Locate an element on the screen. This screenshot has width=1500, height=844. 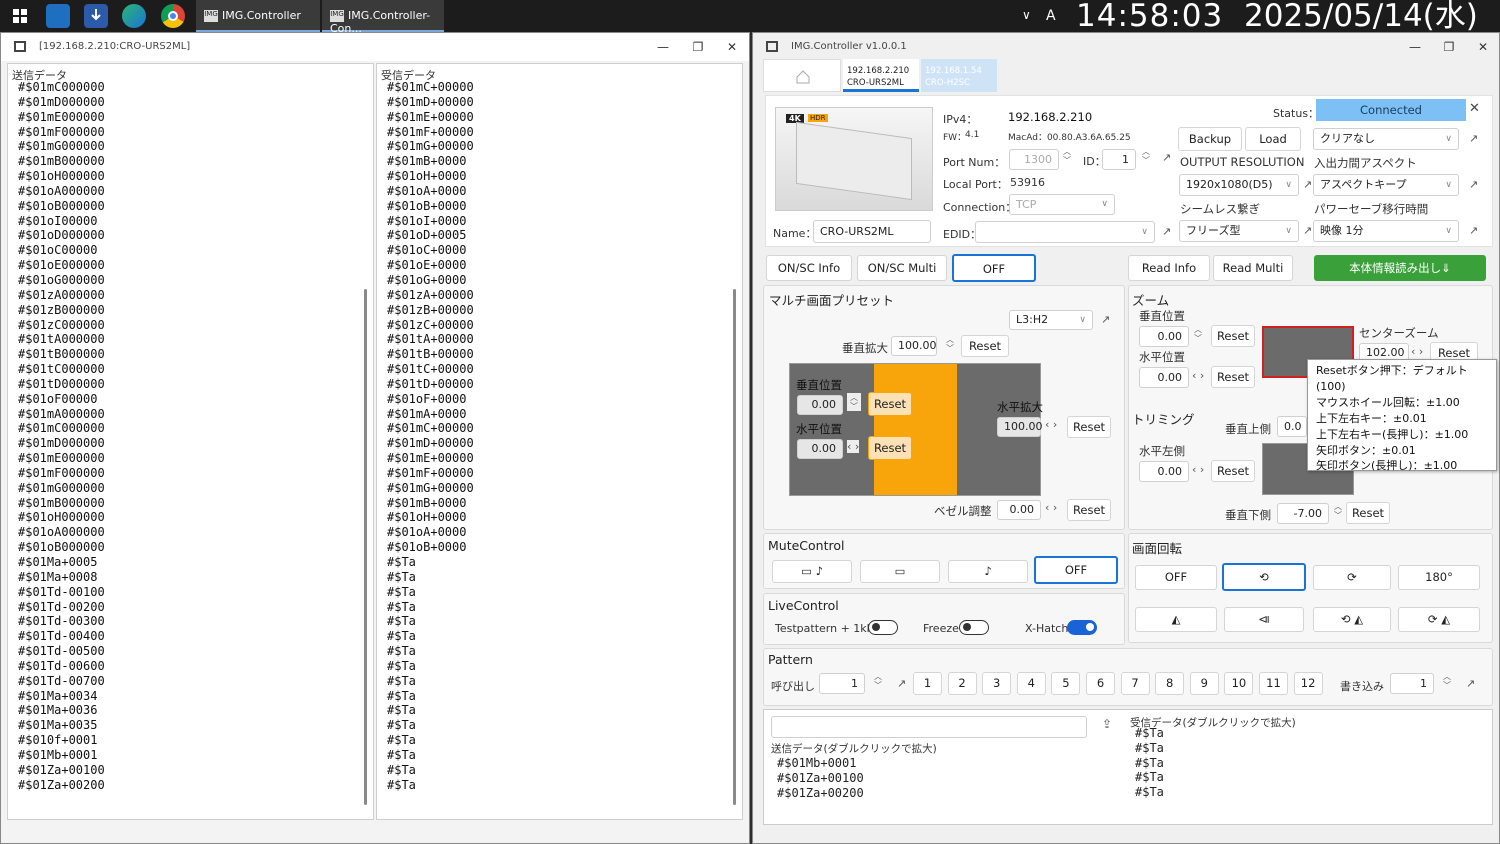
seamless-apply-icon: ↗ is located at coordinates (1307, 230).